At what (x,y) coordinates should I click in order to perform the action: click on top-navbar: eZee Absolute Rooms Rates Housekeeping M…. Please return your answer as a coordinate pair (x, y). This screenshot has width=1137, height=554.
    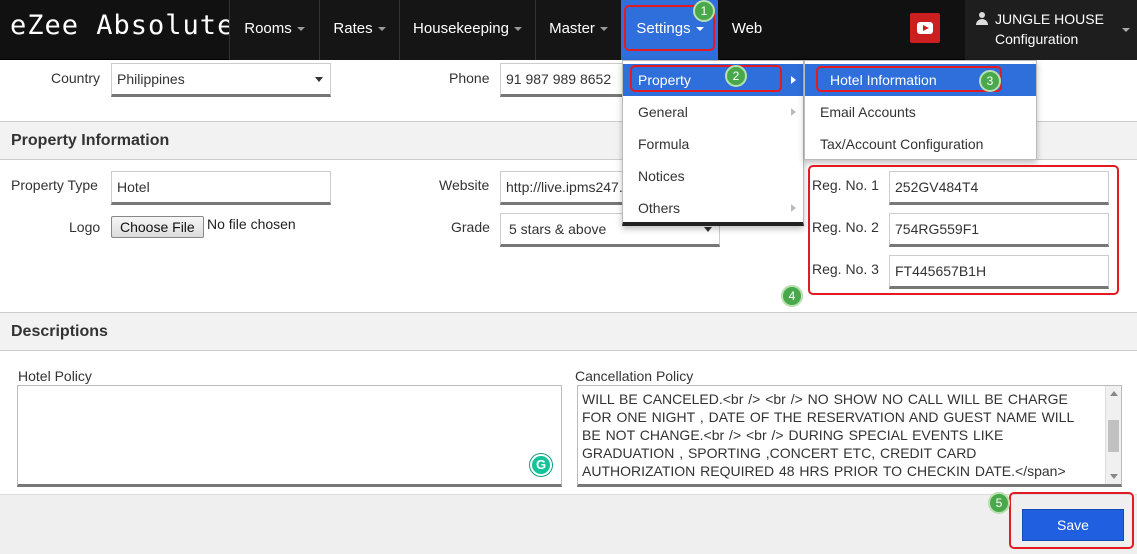
    Looking at the image, I should click on (568, 30).